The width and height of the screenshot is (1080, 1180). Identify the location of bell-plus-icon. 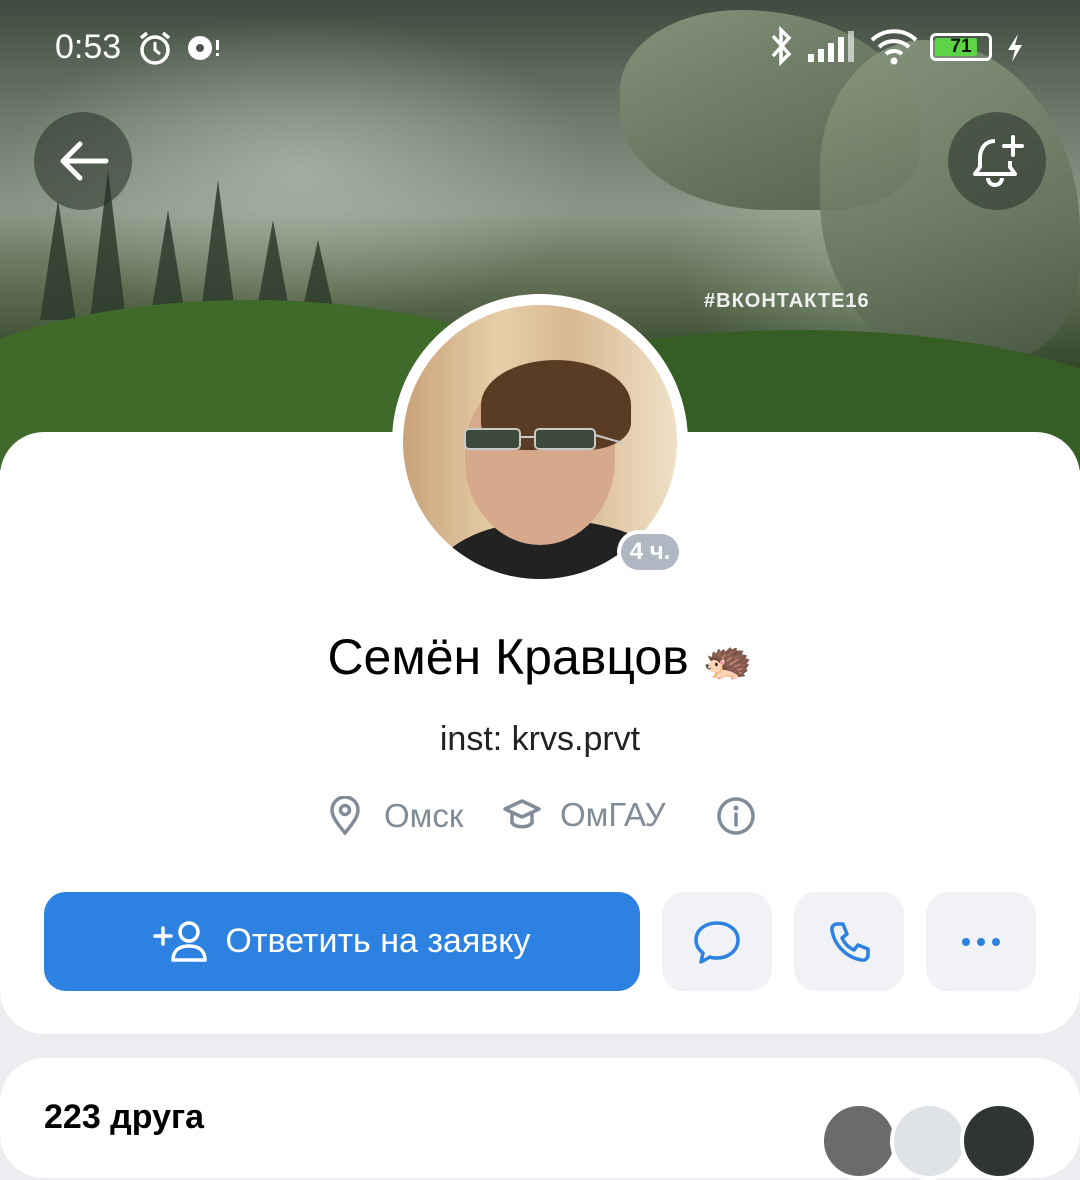
(998, 161).